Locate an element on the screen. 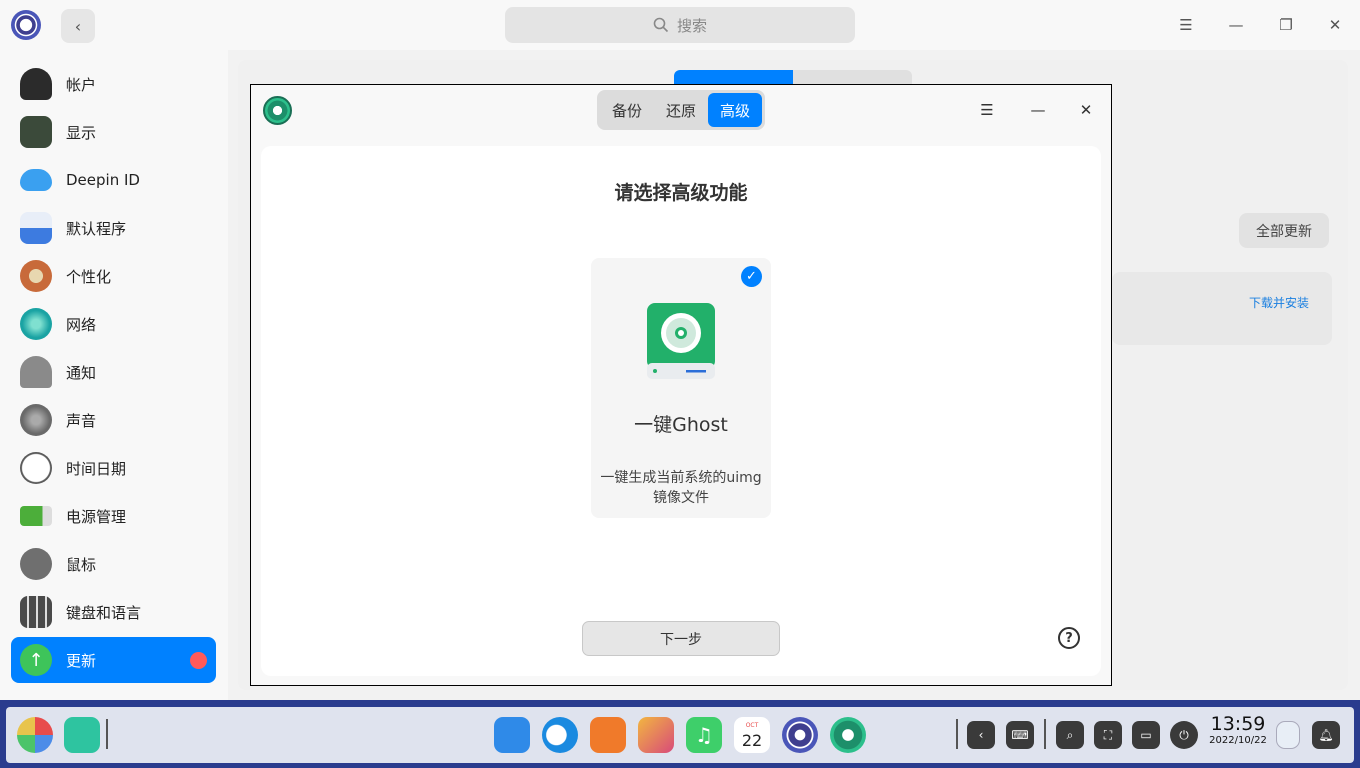  maximize-button: ❐ is located at coordinates (1286, 25).